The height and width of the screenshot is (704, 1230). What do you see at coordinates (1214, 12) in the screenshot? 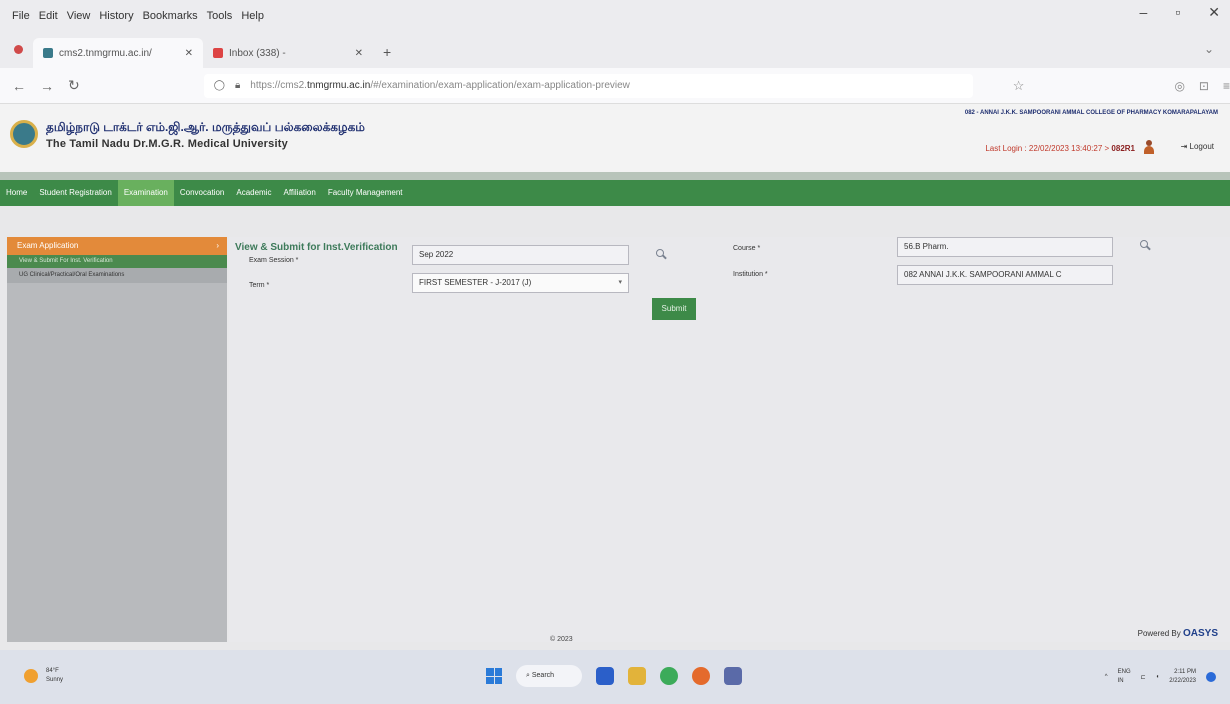
I see `close-icon: ✕` at bounding box center [1214, 12].